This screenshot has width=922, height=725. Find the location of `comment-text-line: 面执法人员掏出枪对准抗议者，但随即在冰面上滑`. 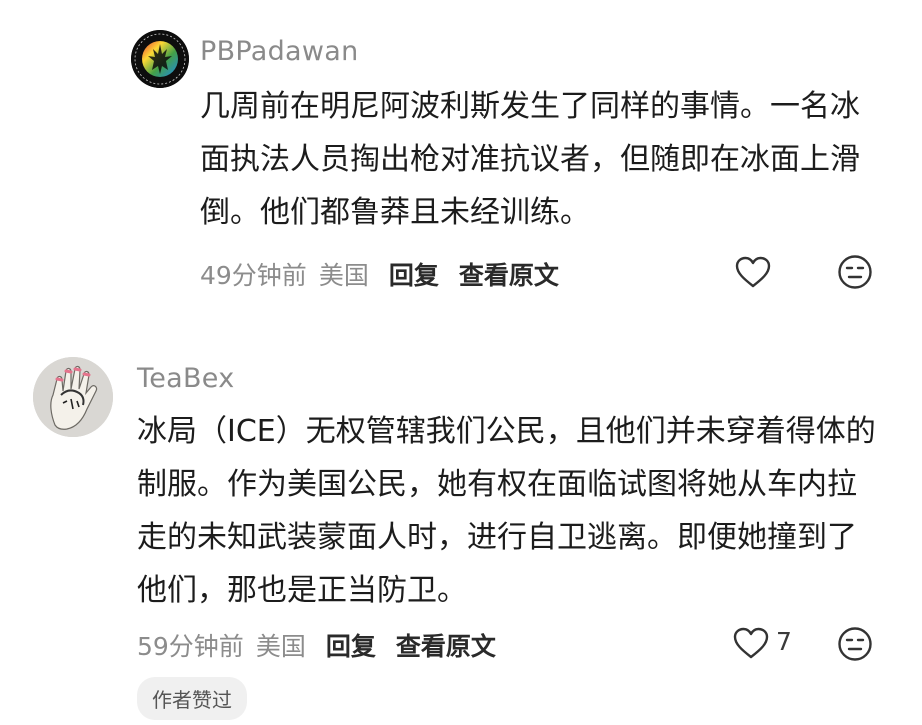

comment-text-line: 面执法人员掏出枪对准抗议者，但随即在冰面上滑 is located at coordinates (530, 159).